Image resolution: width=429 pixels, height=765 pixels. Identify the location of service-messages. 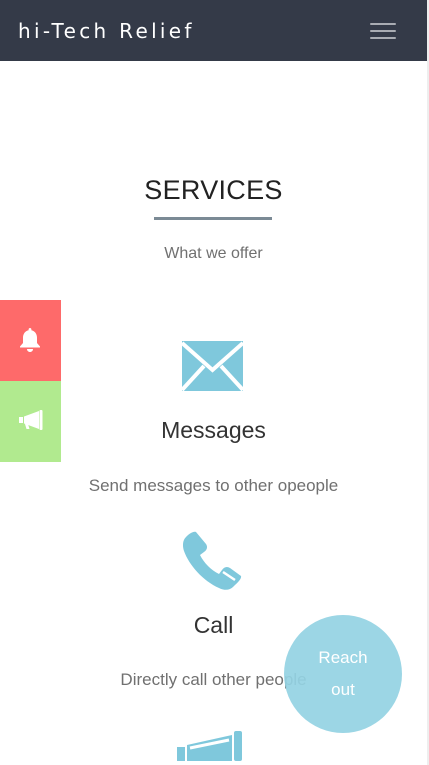
(212, 366).